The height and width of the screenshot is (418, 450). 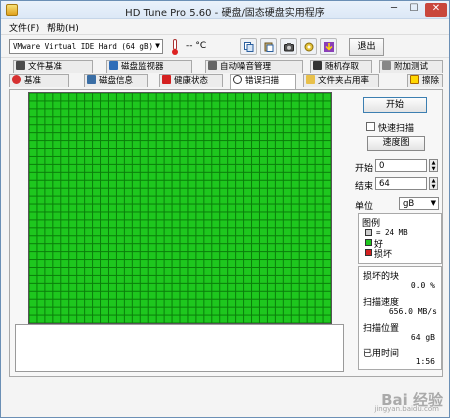 I want to click on tab-benchmark: 基准, so click(x=39, y=80).